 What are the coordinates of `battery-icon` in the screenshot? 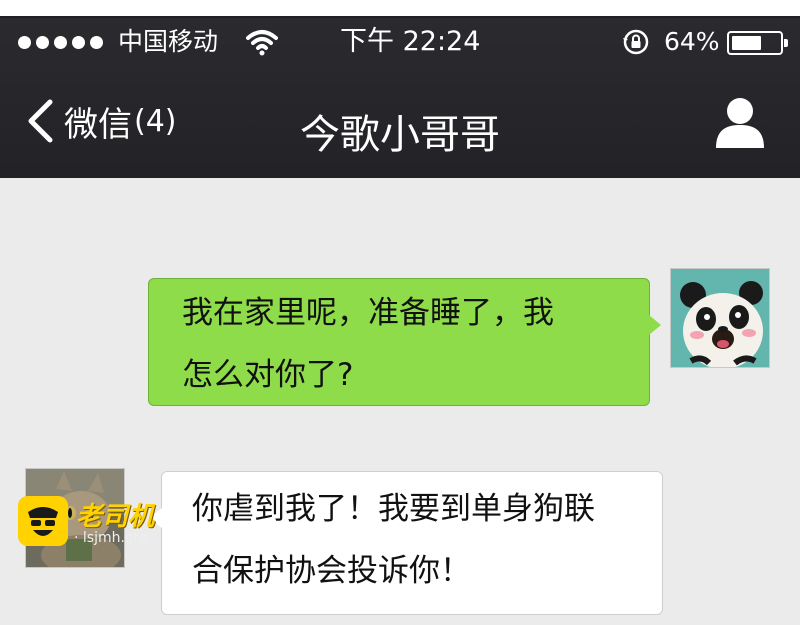 It's located at (757, 43).